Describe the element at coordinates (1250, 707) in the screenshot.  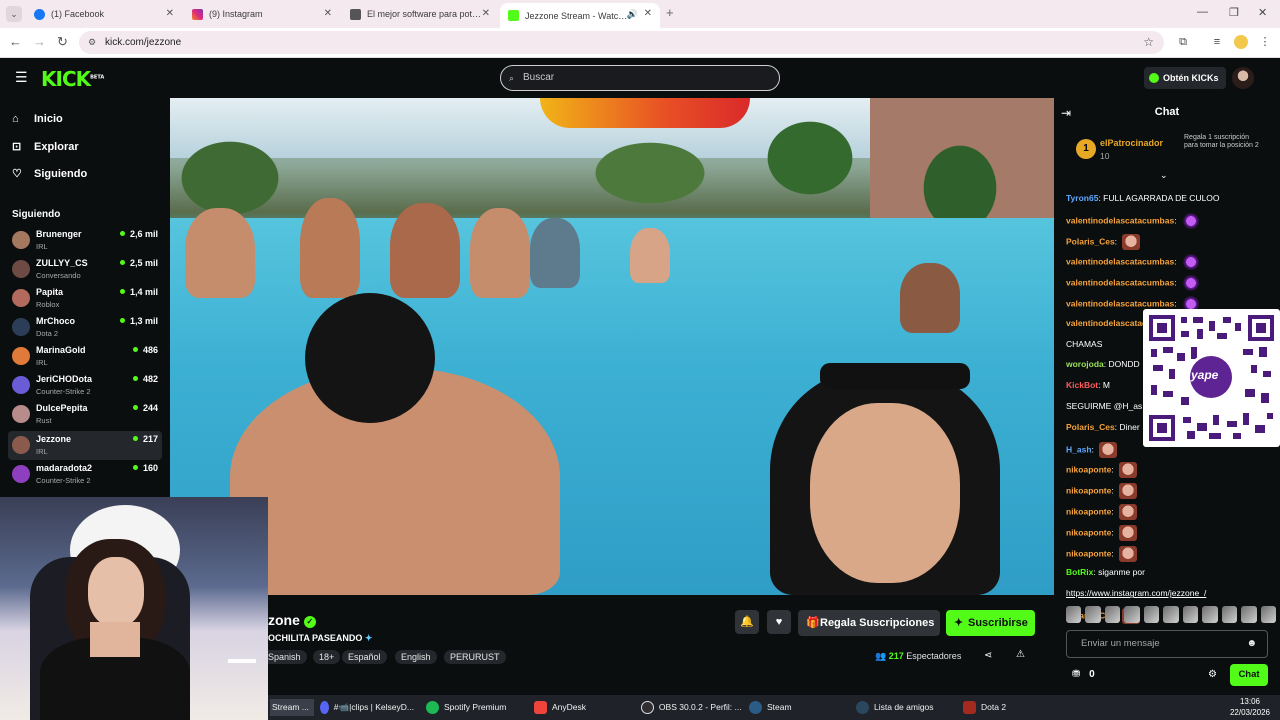
I see `system-clock: 13:06 22/03/2026` at that location.